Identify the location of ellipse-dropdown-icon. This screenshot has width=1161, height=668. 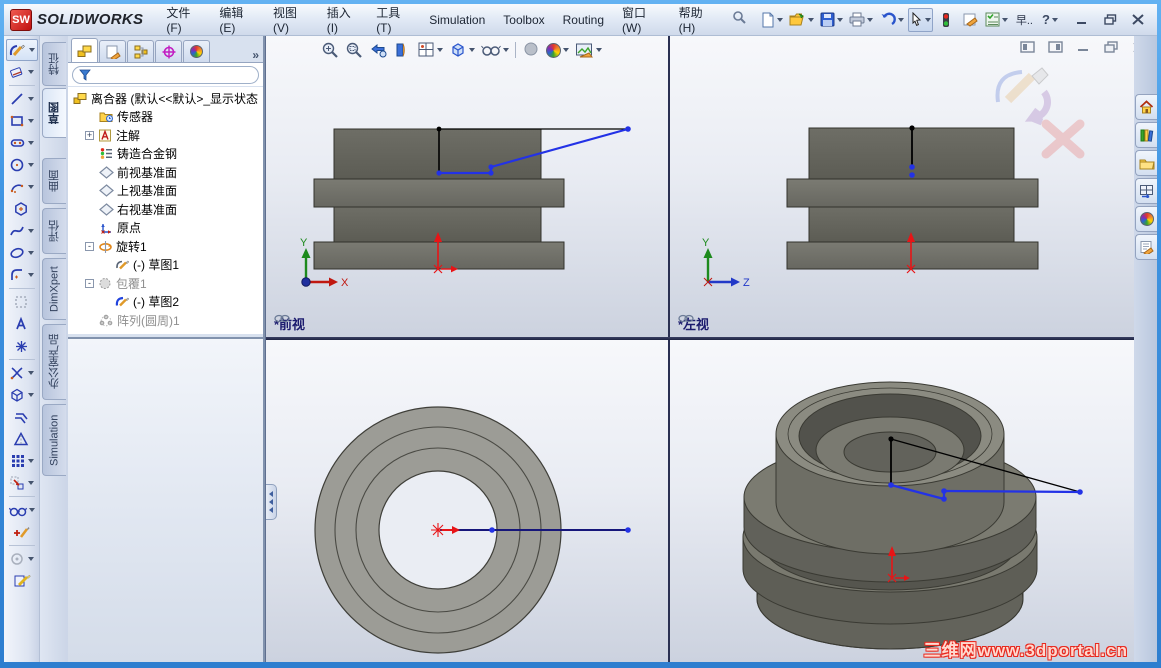
(31, 253).